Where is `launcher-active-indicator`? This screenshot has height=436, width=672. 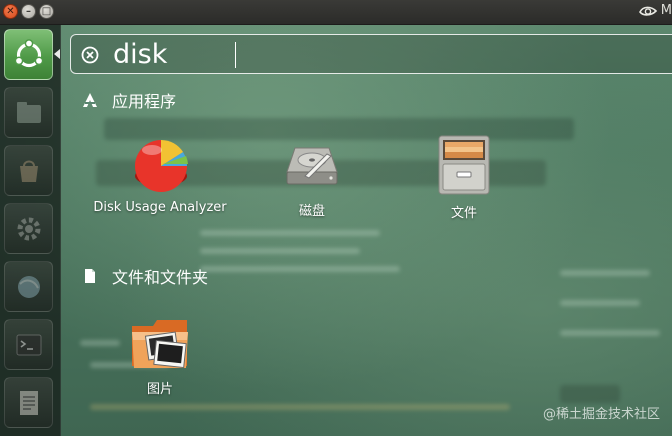 launcher-active-indicator is located at coordinates (57, 54).